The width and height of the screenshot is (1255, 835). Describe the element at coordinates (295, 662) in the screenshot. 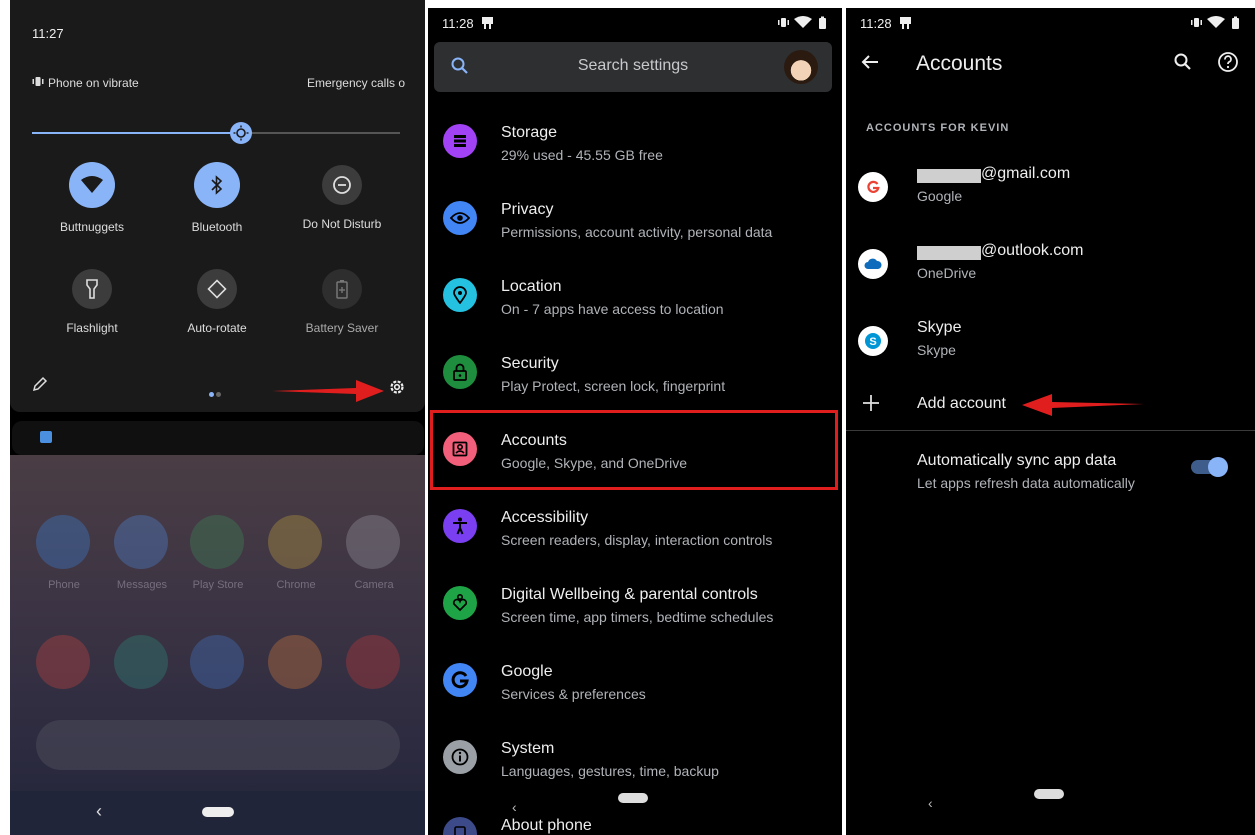

I see `photos-app-icon` at that location.